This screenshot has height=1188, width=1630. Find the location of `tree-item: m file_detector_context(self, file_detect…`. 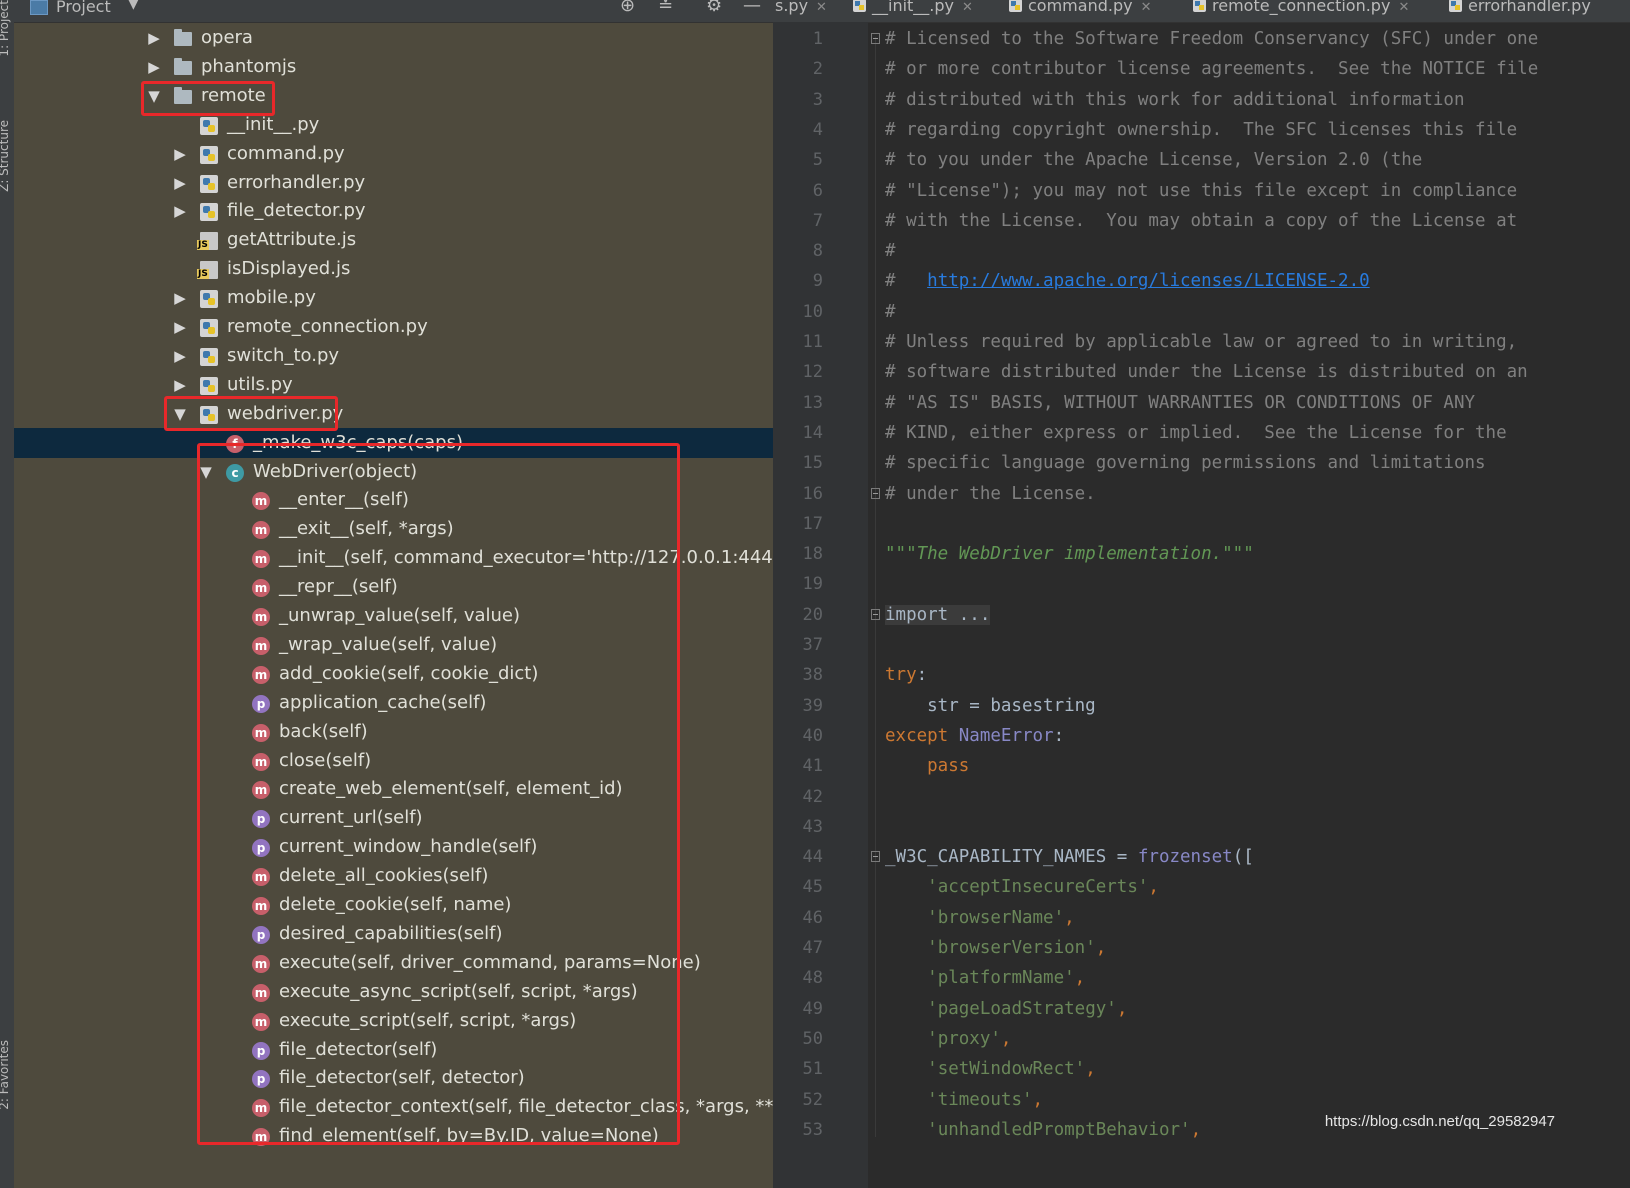

tree-item: m file_detector_context(self, file_detect… is located at coordinates (408, 1107).